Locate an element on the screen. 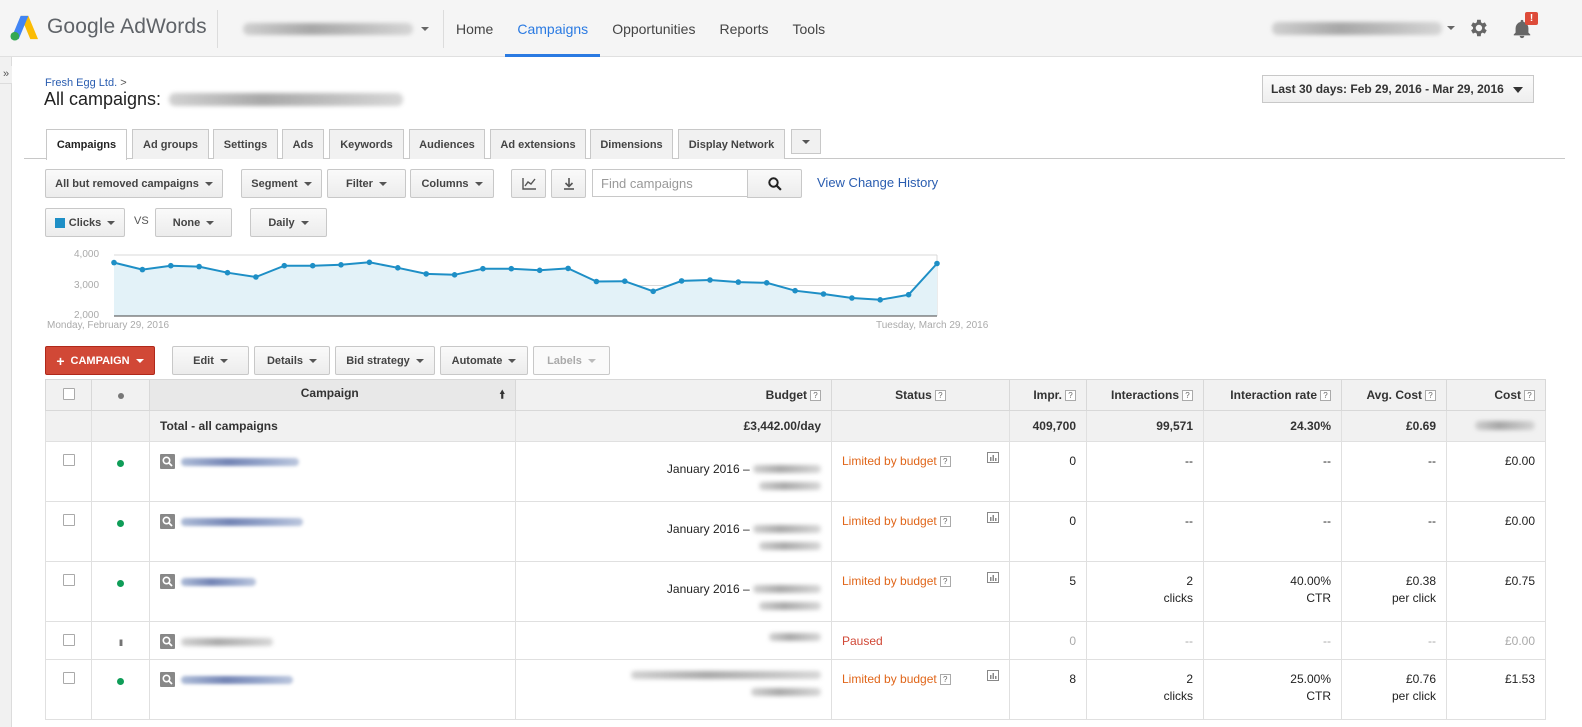  new-campaign-button: + CAMPAIGN is located at coordinates (100, 360).